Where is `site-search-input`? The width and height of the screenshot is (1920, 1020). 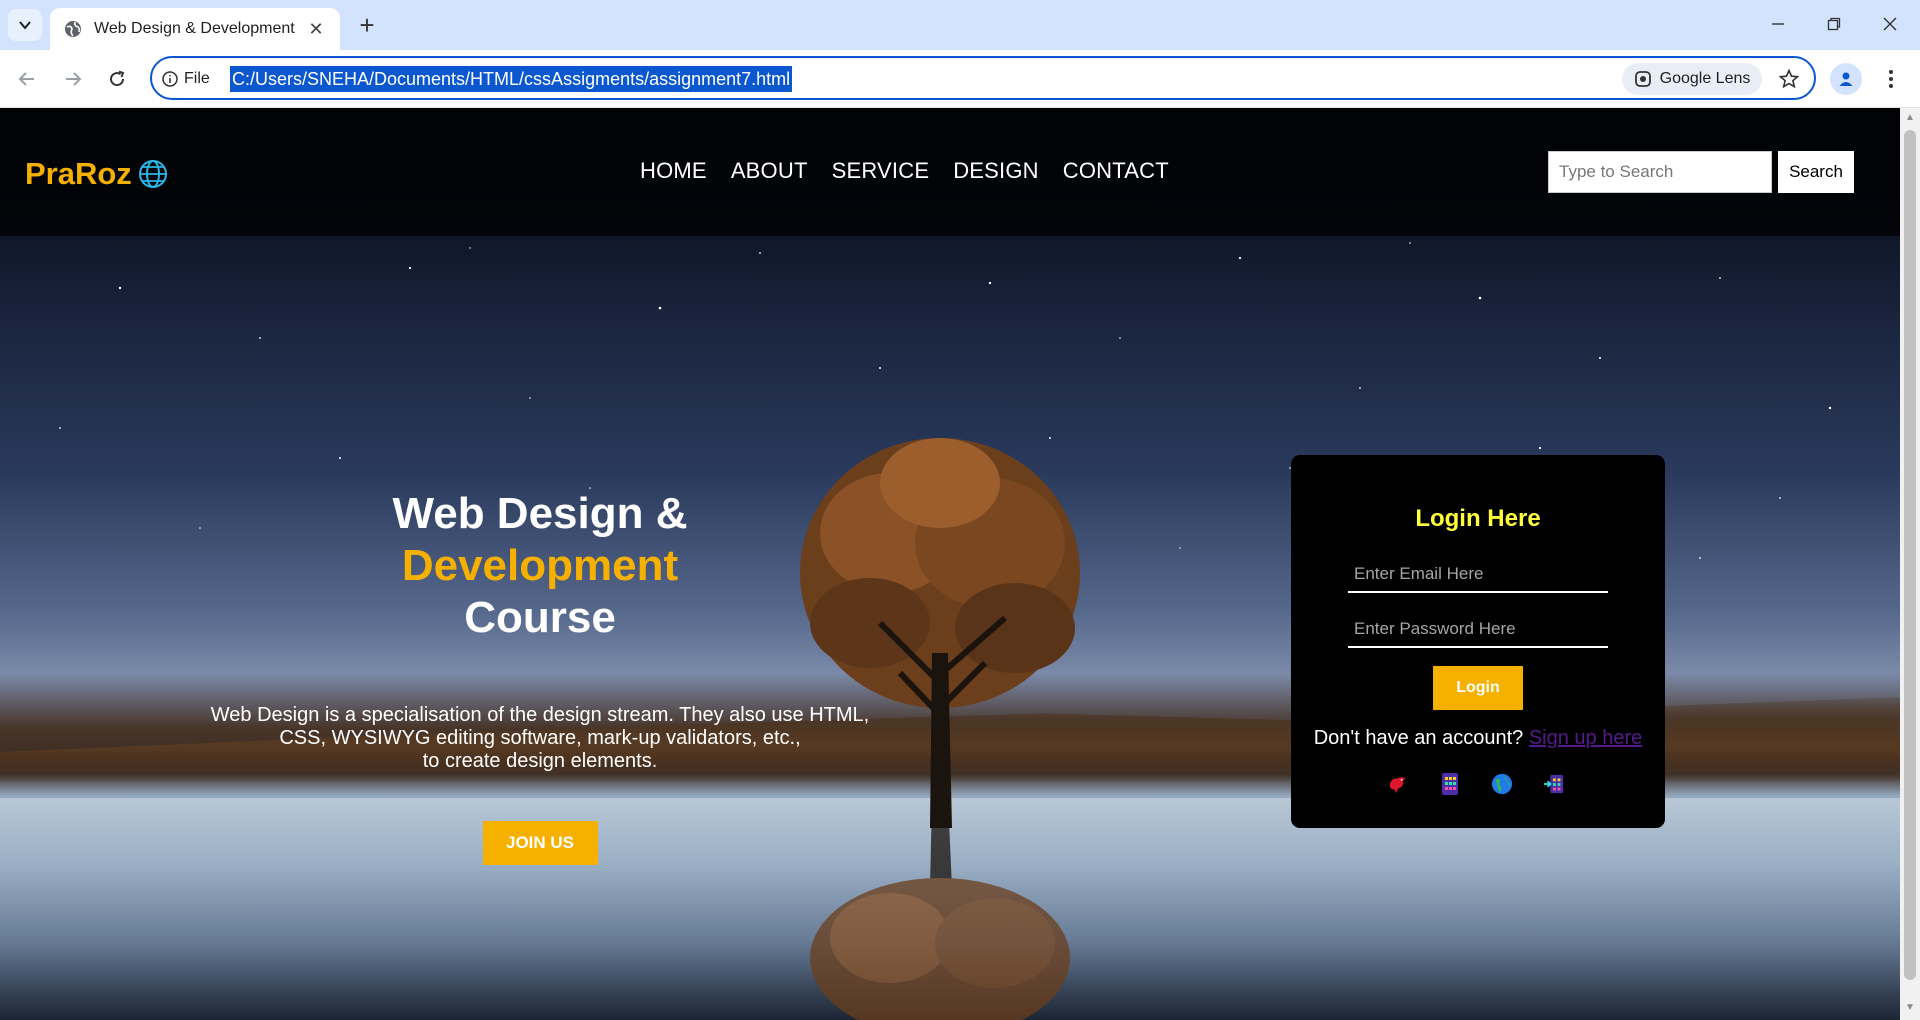
site-search-input is located at coordinates (1660, 172).